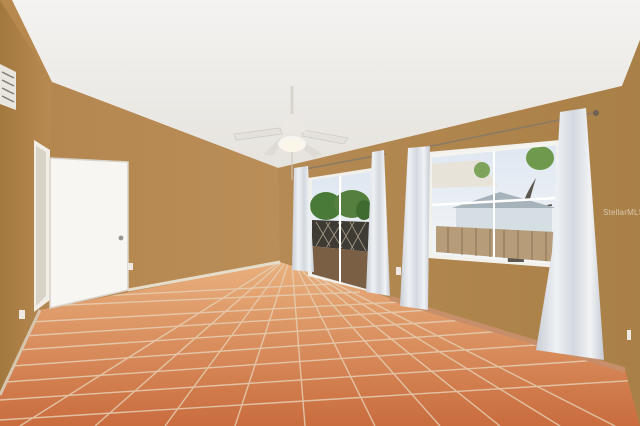 The height and width of the screenshot is (426, 640). What do you see at coordinates (89, 233) in the screenshot?
I see `door` at bounding box center [89, 233].